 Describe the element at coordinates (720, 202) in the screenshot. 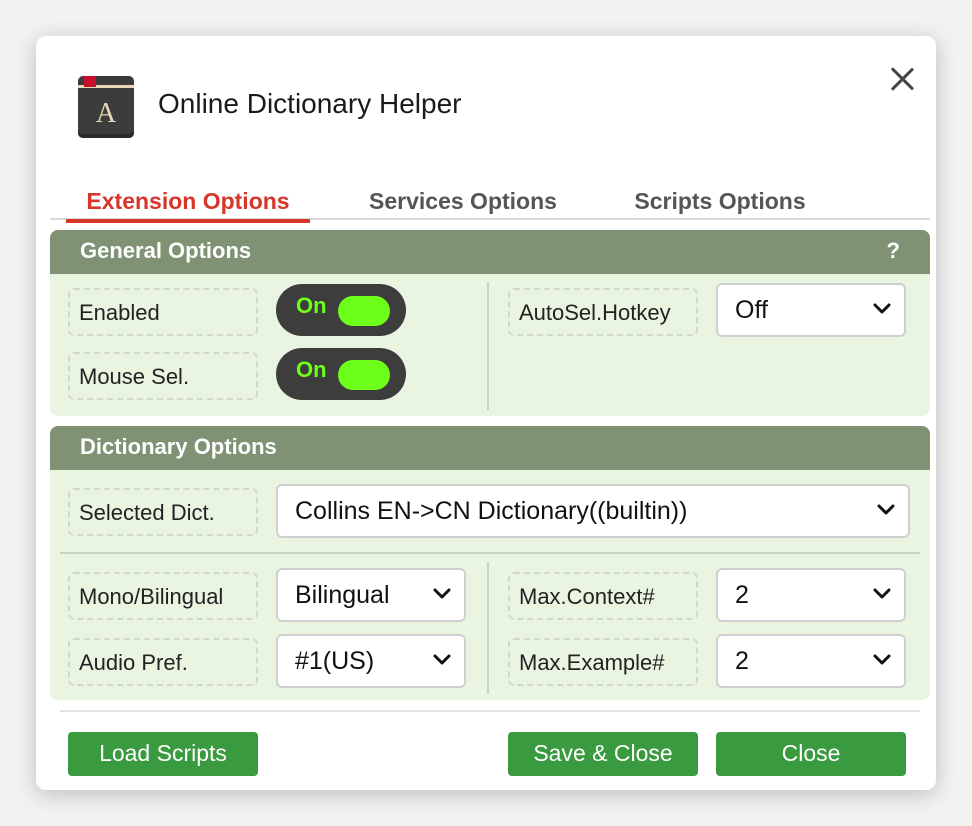

I see `tab-scripts-options: Scripts Options` at that location.